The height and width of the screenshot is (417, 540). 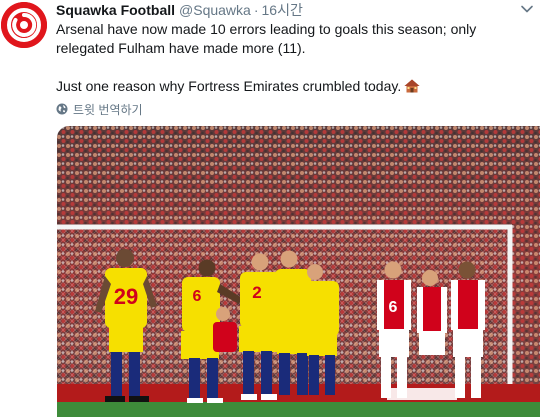 What do you see at coordinates (108, 109) in the screenshot?
I see `translate-label: 트윗 번역하기` at bounding box center [108, 109].